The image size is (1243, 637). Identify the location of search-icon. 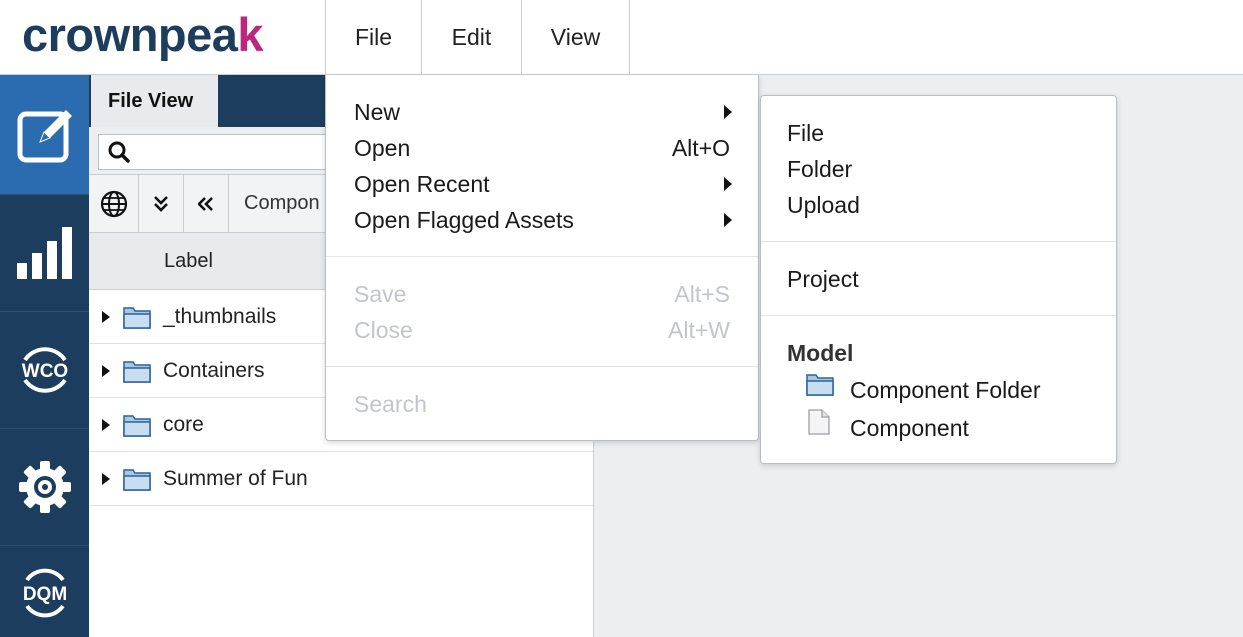
(119, 152).